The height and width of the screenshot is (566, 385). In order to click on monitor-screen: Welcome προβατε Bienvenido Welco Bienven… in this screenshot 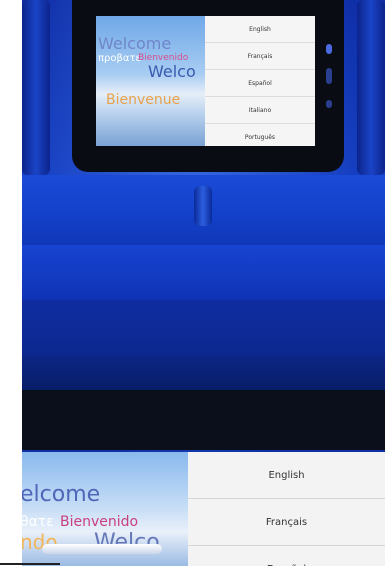, I will do `click(205, 81)`.